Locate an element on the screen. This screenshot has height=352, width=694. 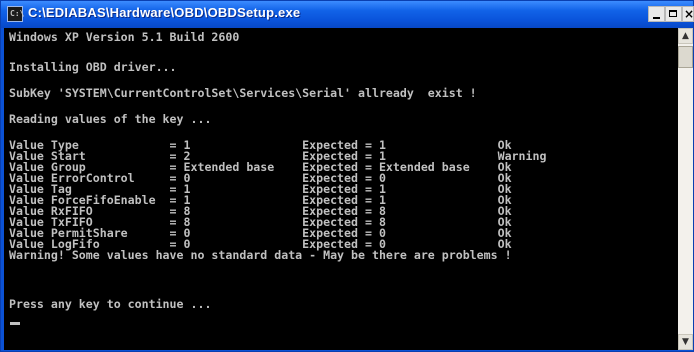
chevron-down-icon: ▼ is located at coordinates (685, 342).